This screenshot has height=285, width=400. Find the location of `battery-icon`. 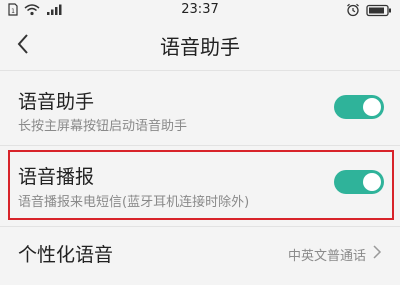

battery-icon is located at coordinates (378, 10).